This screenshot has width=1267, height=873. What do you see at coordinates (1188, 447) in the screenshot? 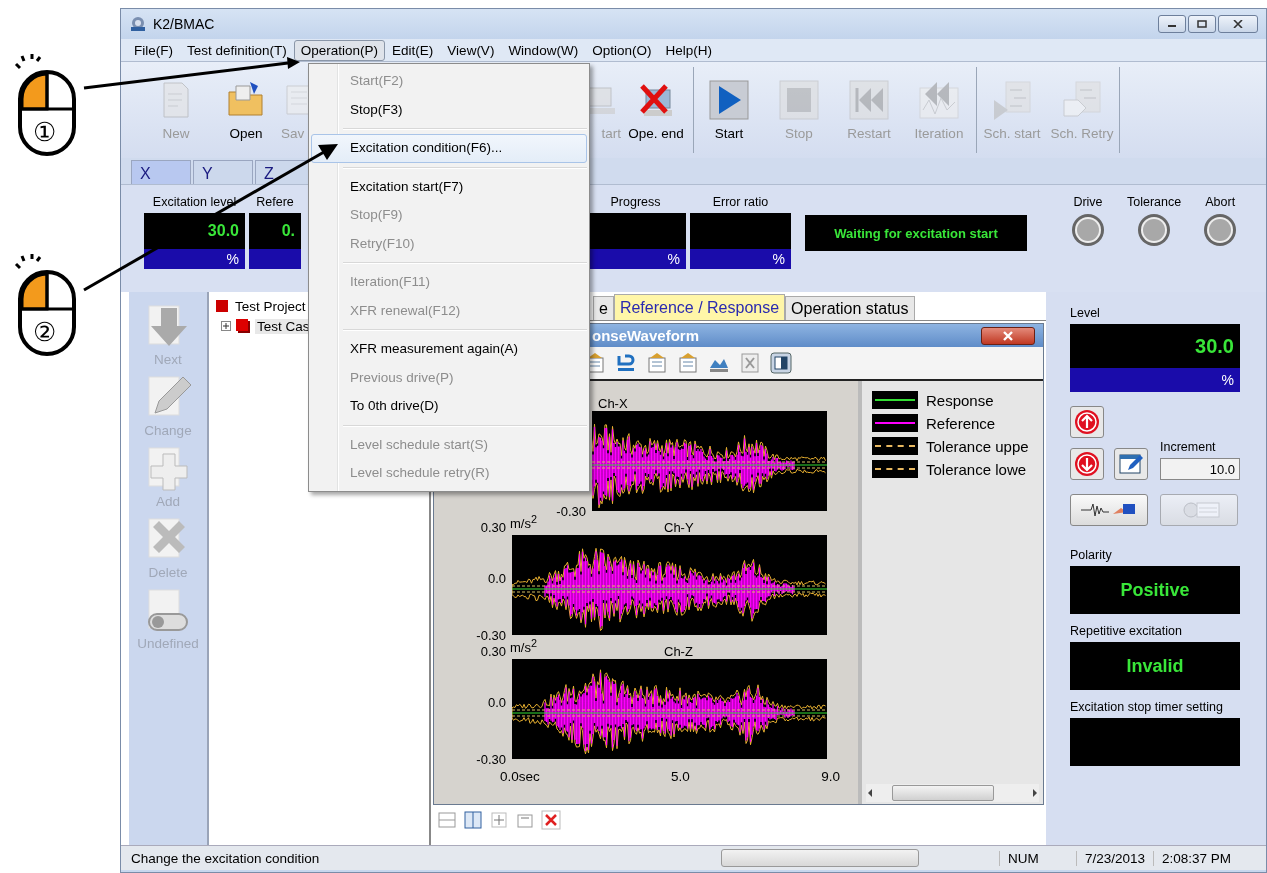
I see `increment-label: Increment` at bounding box center [1188, 447].